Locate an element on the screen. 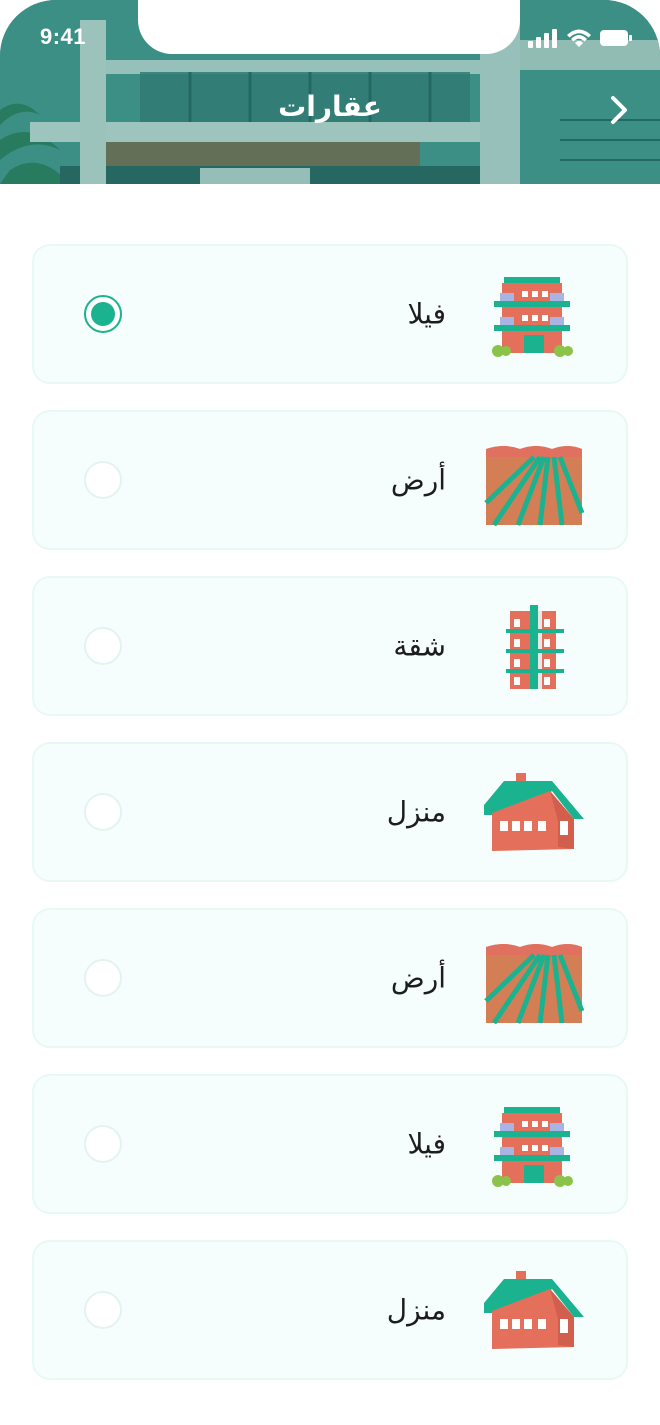 The width and height of the screenshot is (660, 1425). device-notch is located at coordinates (329, 27).